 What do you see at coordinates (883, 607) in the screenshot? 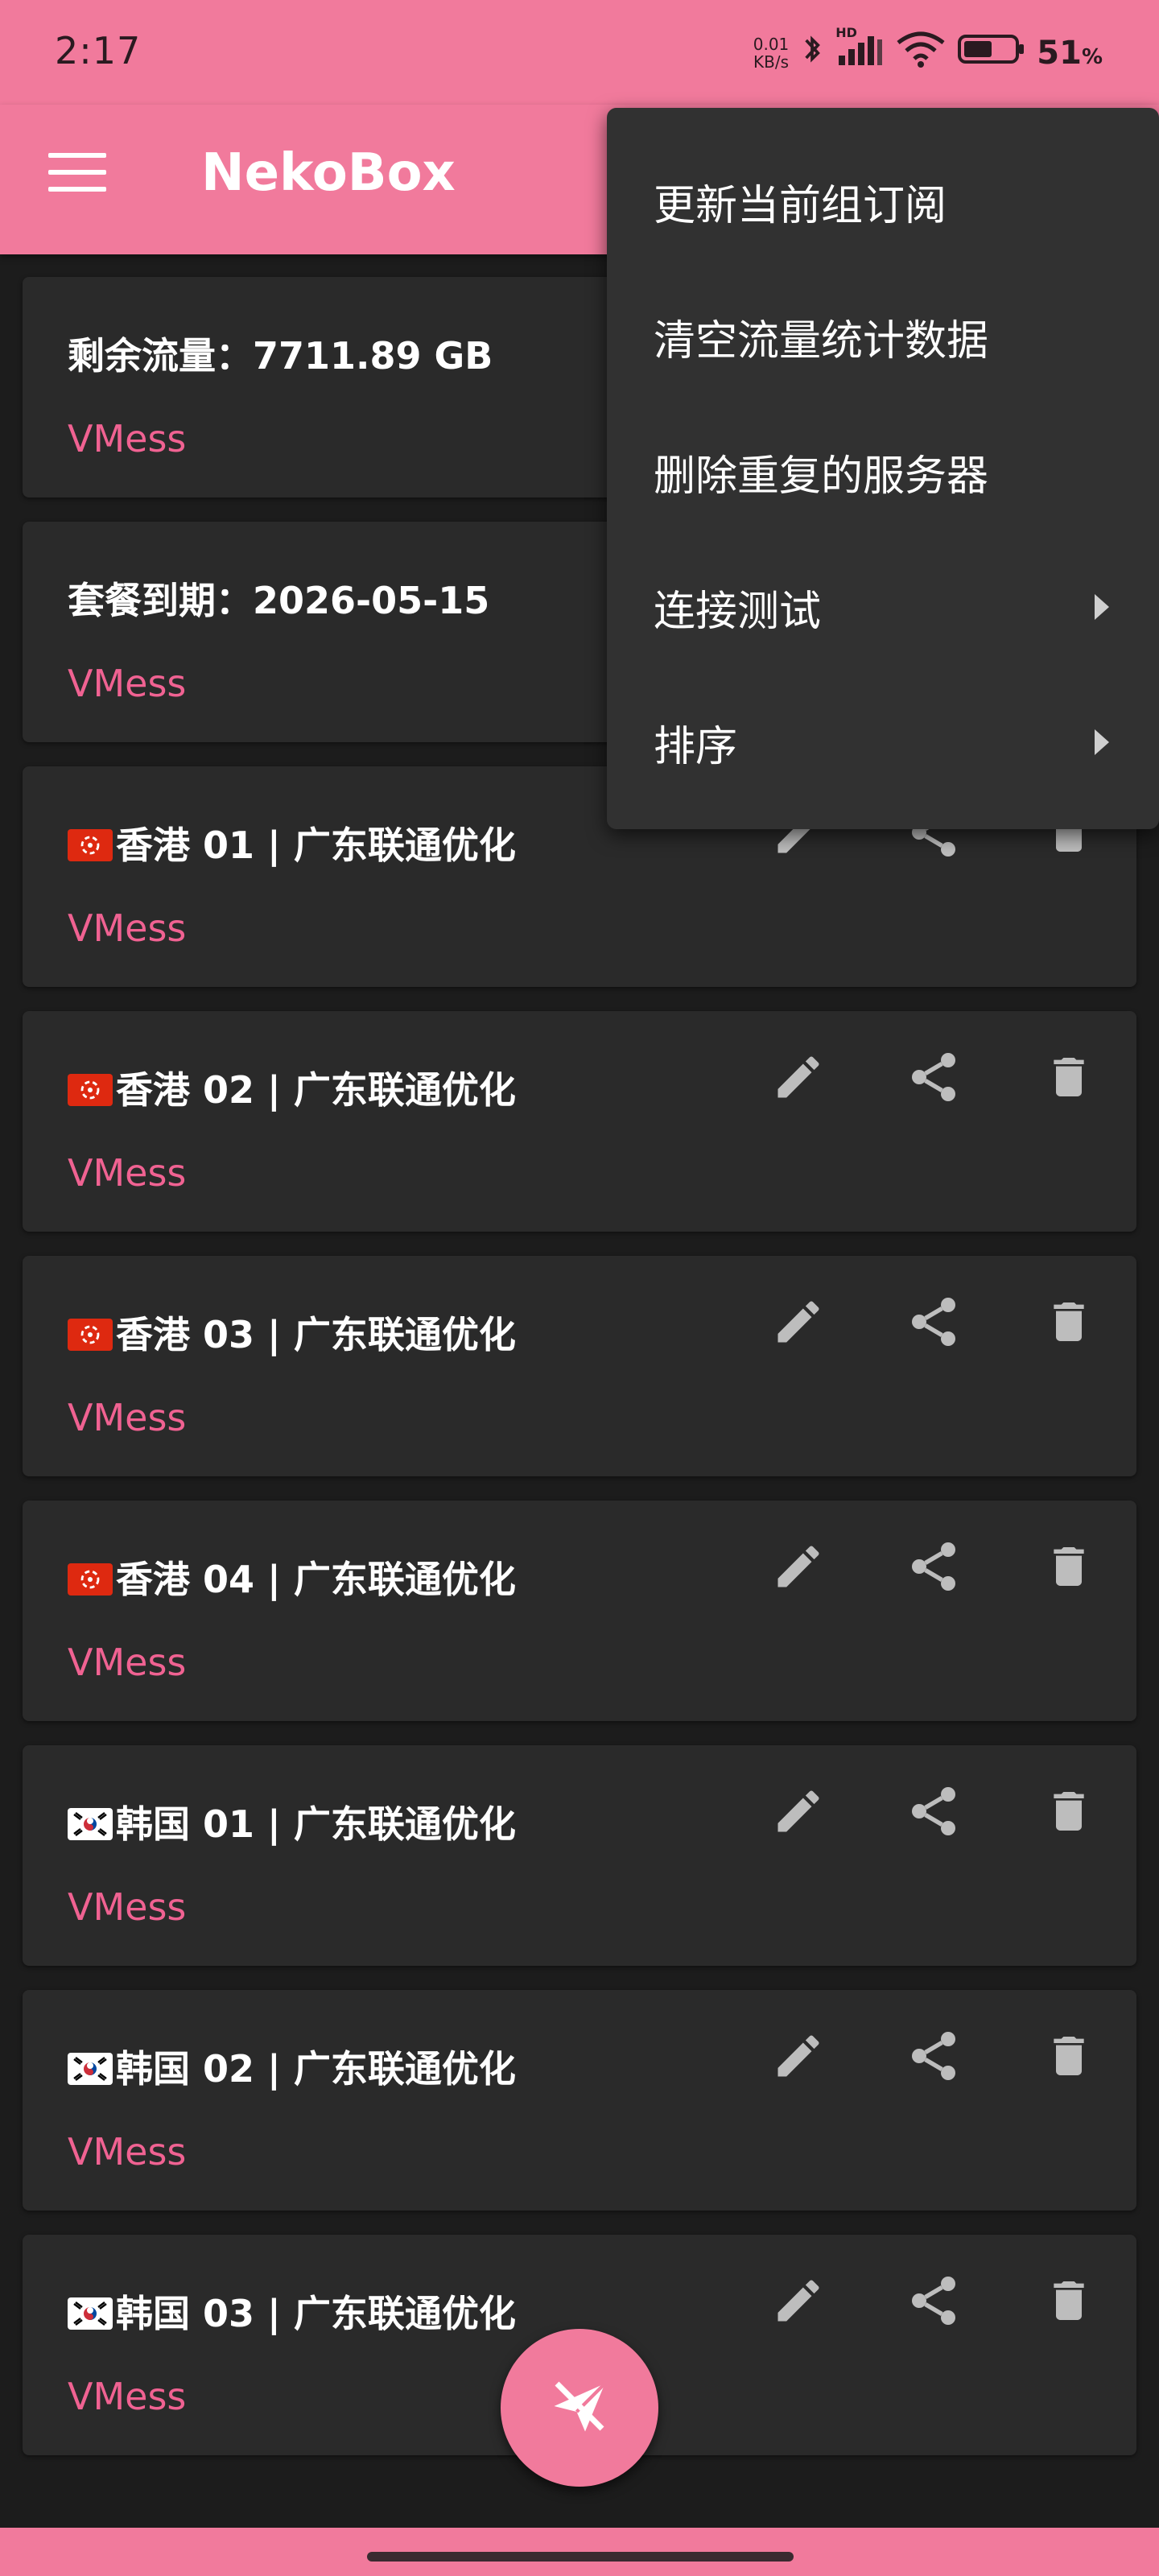
I see `menu-item: 连接测试` at bounding box center [883, 607].